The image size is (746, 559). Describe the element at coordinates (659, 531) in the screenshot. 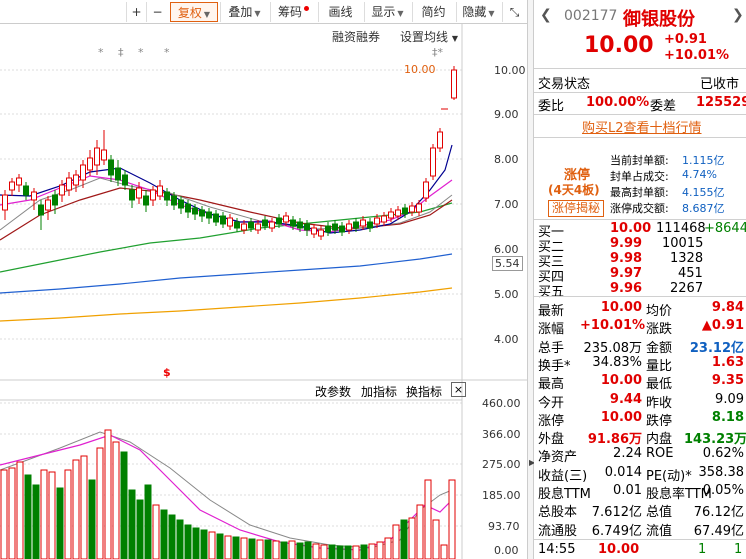

I see `stat-label: 流值` at that location.